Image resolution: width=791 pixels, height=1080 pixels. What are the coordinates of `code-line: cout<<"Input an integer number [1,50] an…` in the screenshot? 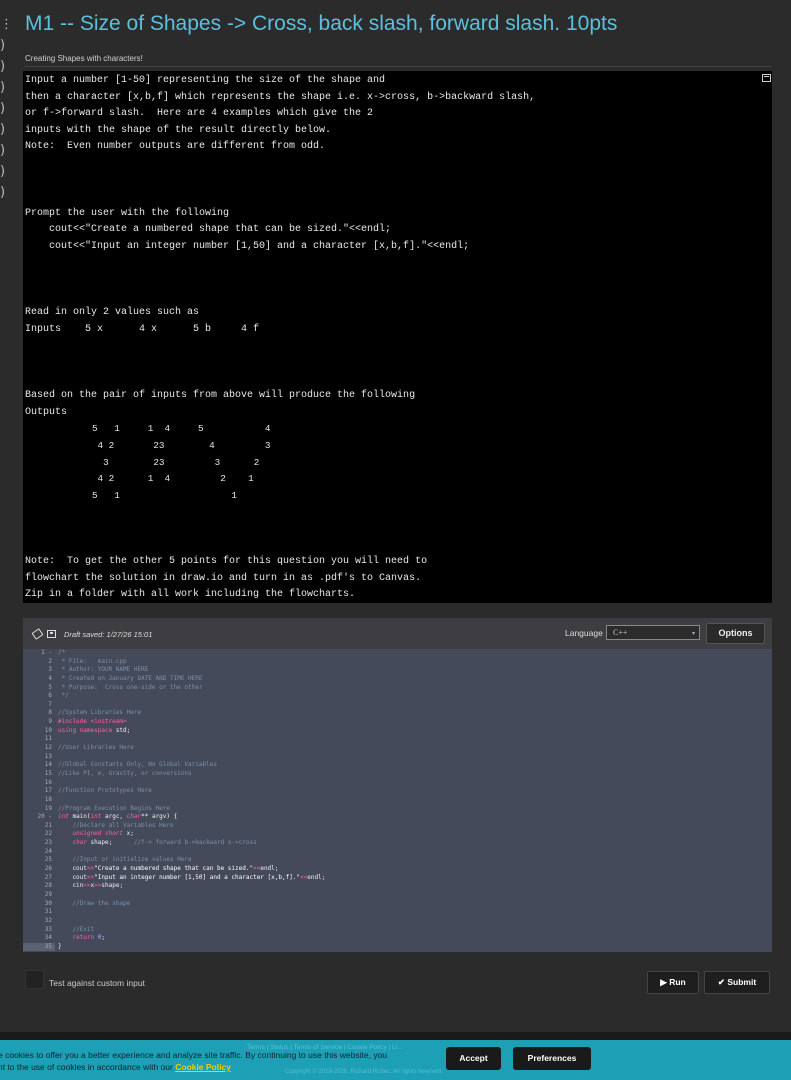 It's located at (191, 878).